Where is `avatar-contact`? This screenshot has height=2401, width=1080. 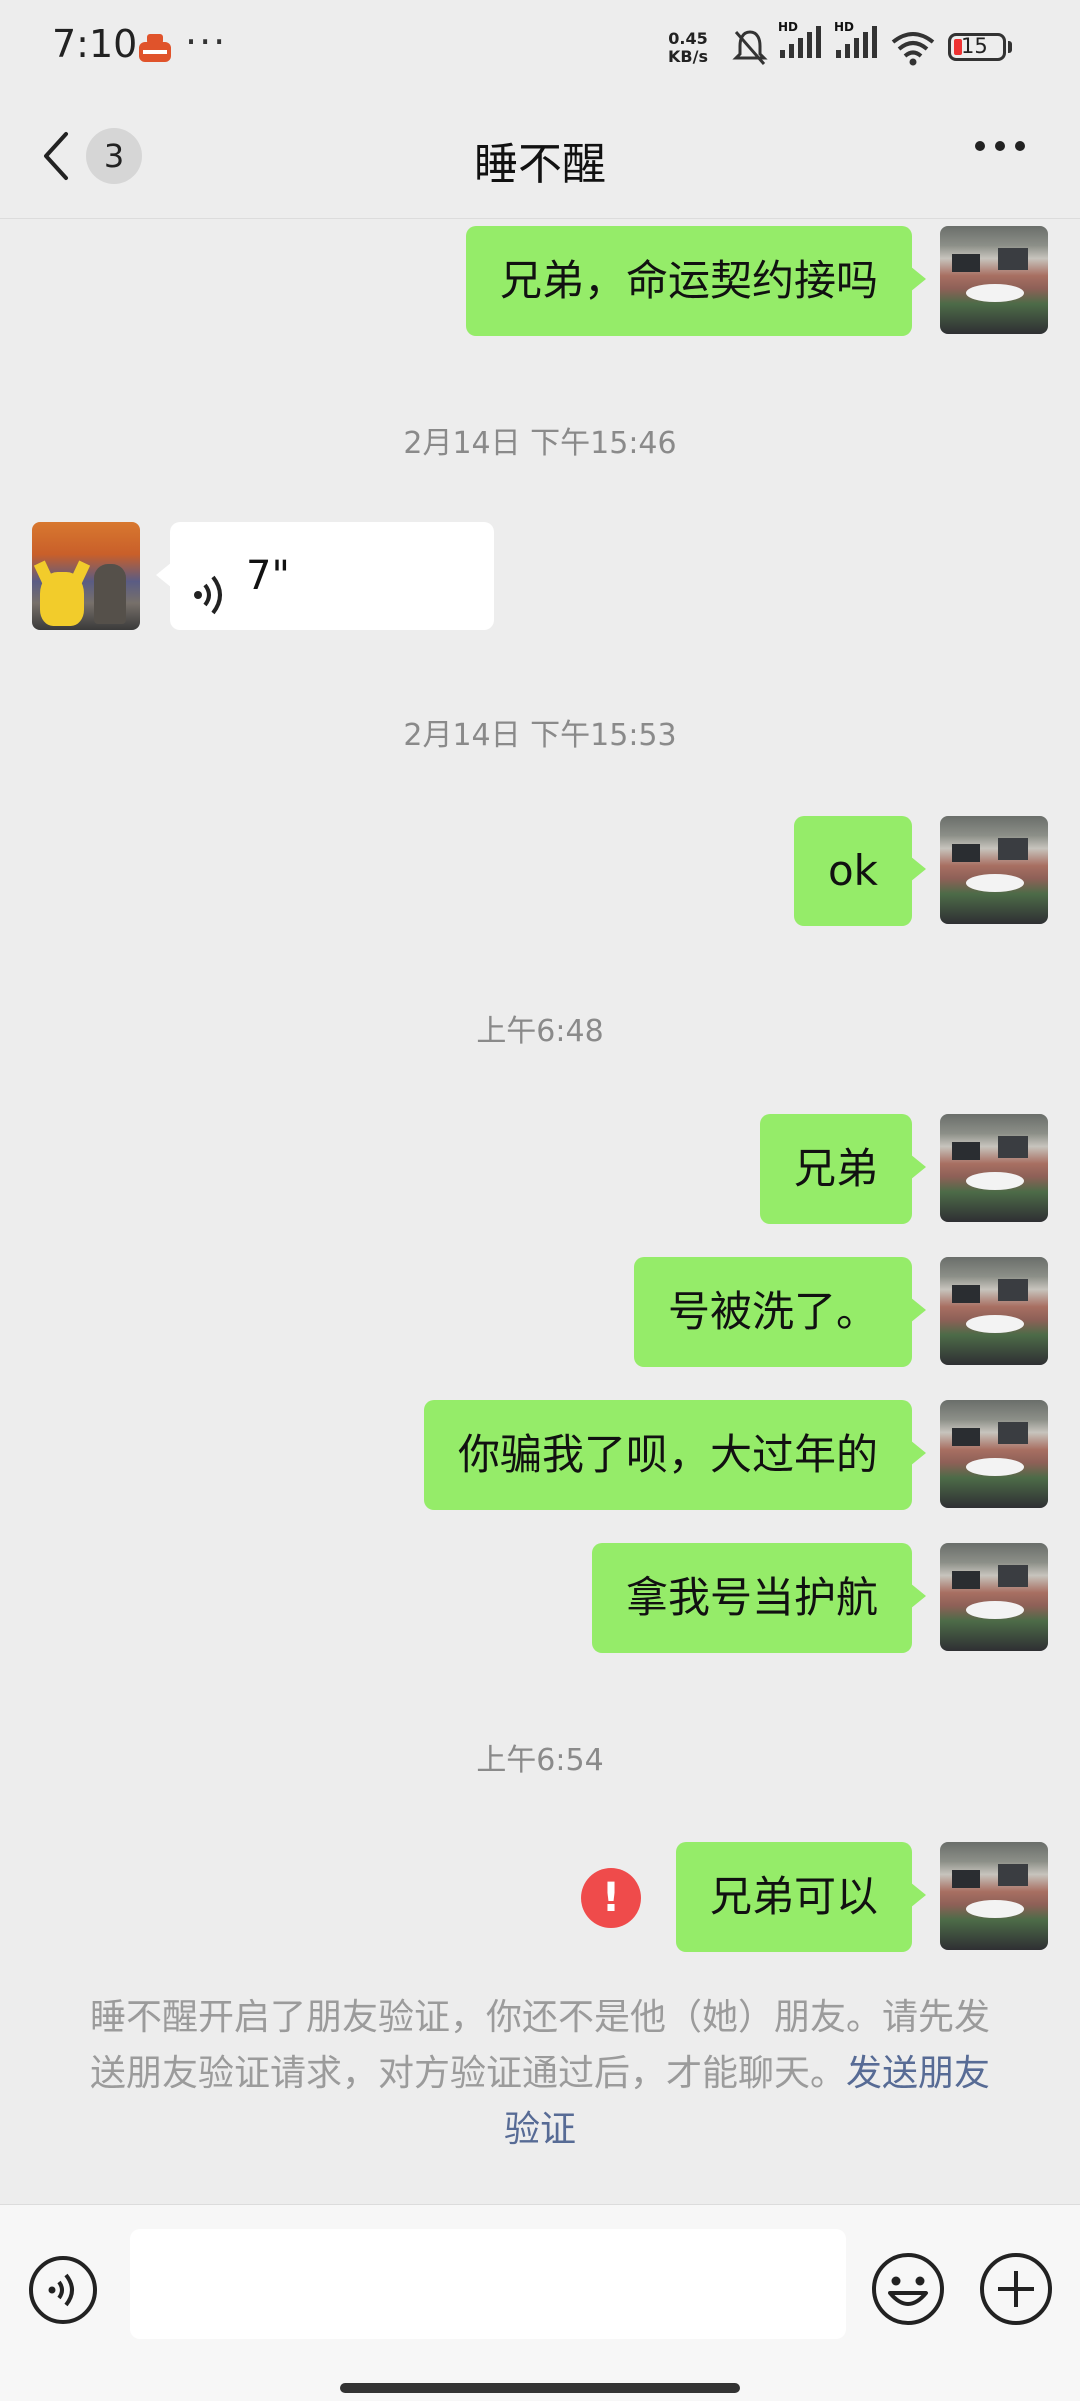
avatar-contact is located at coordinates (86, 576).